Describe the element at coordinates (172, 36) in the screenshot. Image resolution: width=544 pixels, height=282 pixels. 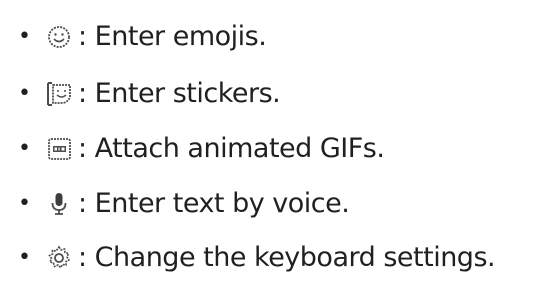
I see `item-text: : Enter emojis.` at that location.